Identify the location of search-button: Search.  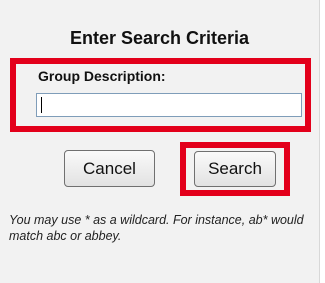
(235, 169).